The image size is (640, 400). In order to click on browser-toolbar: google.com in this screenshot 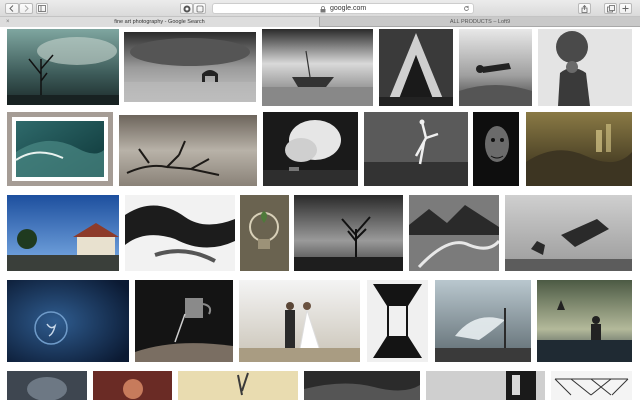, I will do `click(320, 8)`.